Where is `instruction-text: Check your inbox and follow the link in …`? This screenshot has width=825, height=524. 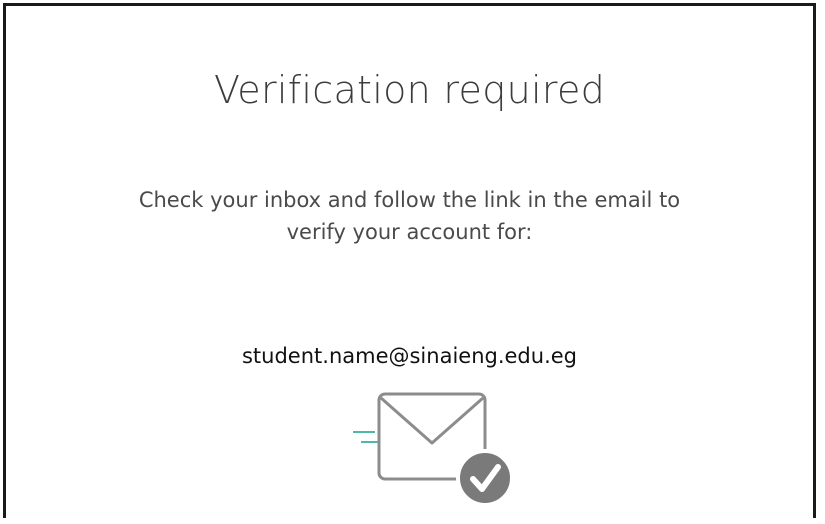 instruction-text: Check your inbox and follow the link in … is located at coordinates (409, 216).